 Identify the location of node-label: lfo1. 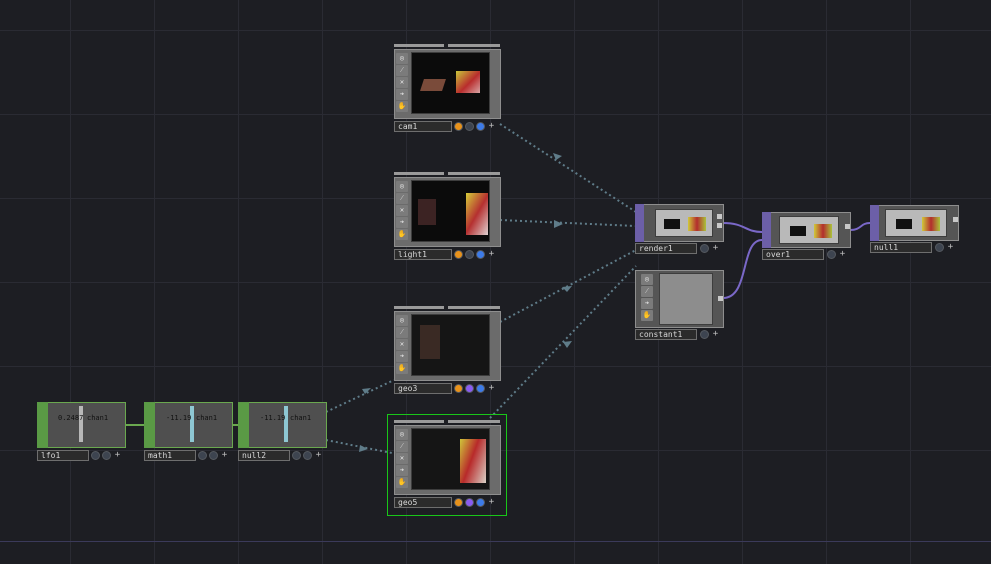
(63, 455).